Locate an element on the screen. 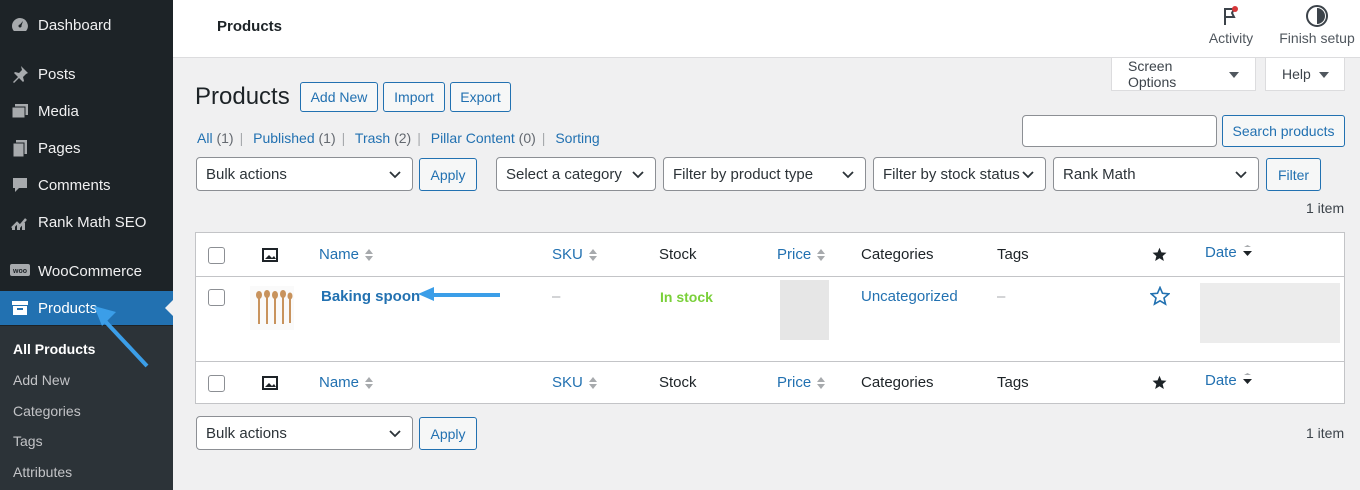  sku-value: – is located at coordinates (556, 296).